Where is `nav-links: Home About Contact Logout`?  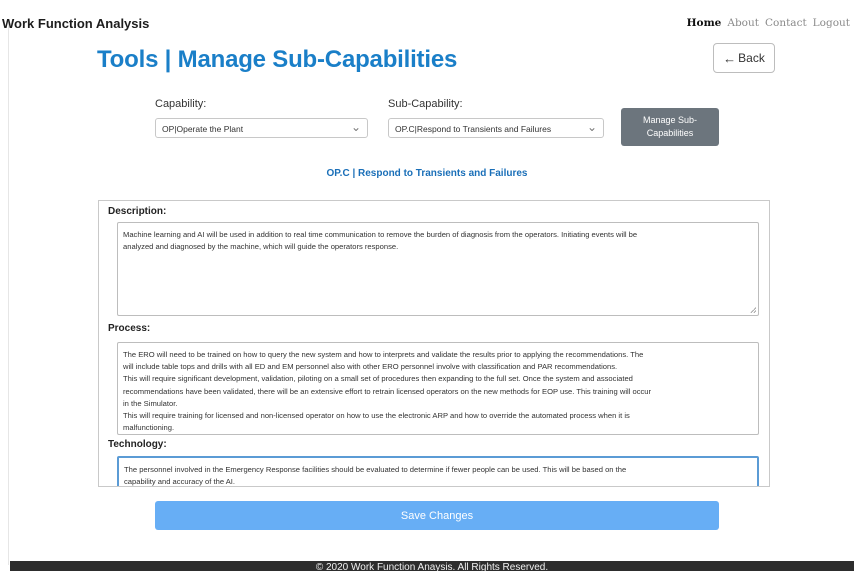
nav-links: Home About Contact Logout is located at coordinates (765, 23).